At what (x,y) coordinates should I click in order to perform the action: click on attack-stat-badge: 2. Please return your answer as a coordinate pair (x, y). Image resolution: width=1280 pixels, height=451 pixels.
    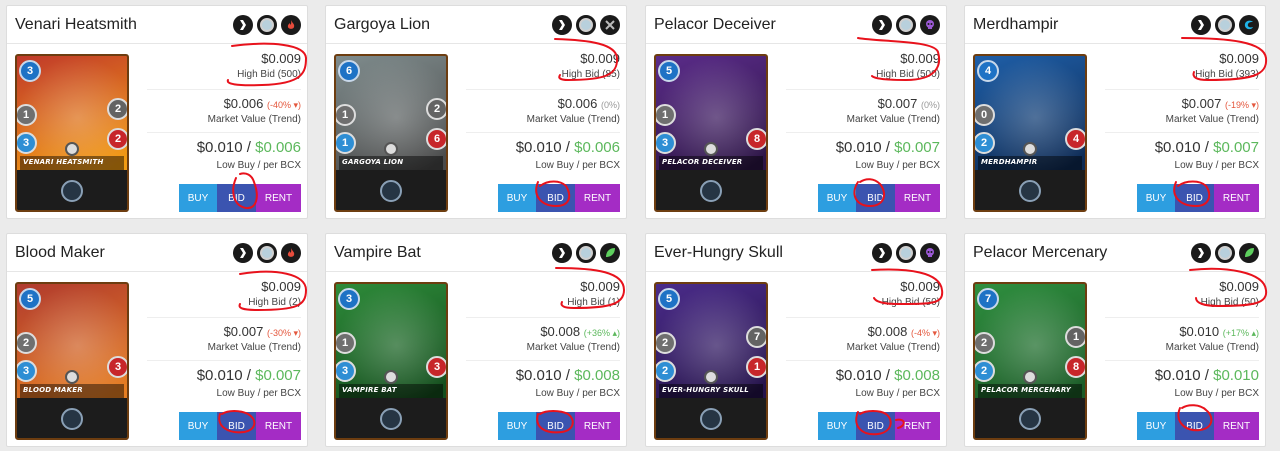
    Looking at the image, I should click on (985, 343).